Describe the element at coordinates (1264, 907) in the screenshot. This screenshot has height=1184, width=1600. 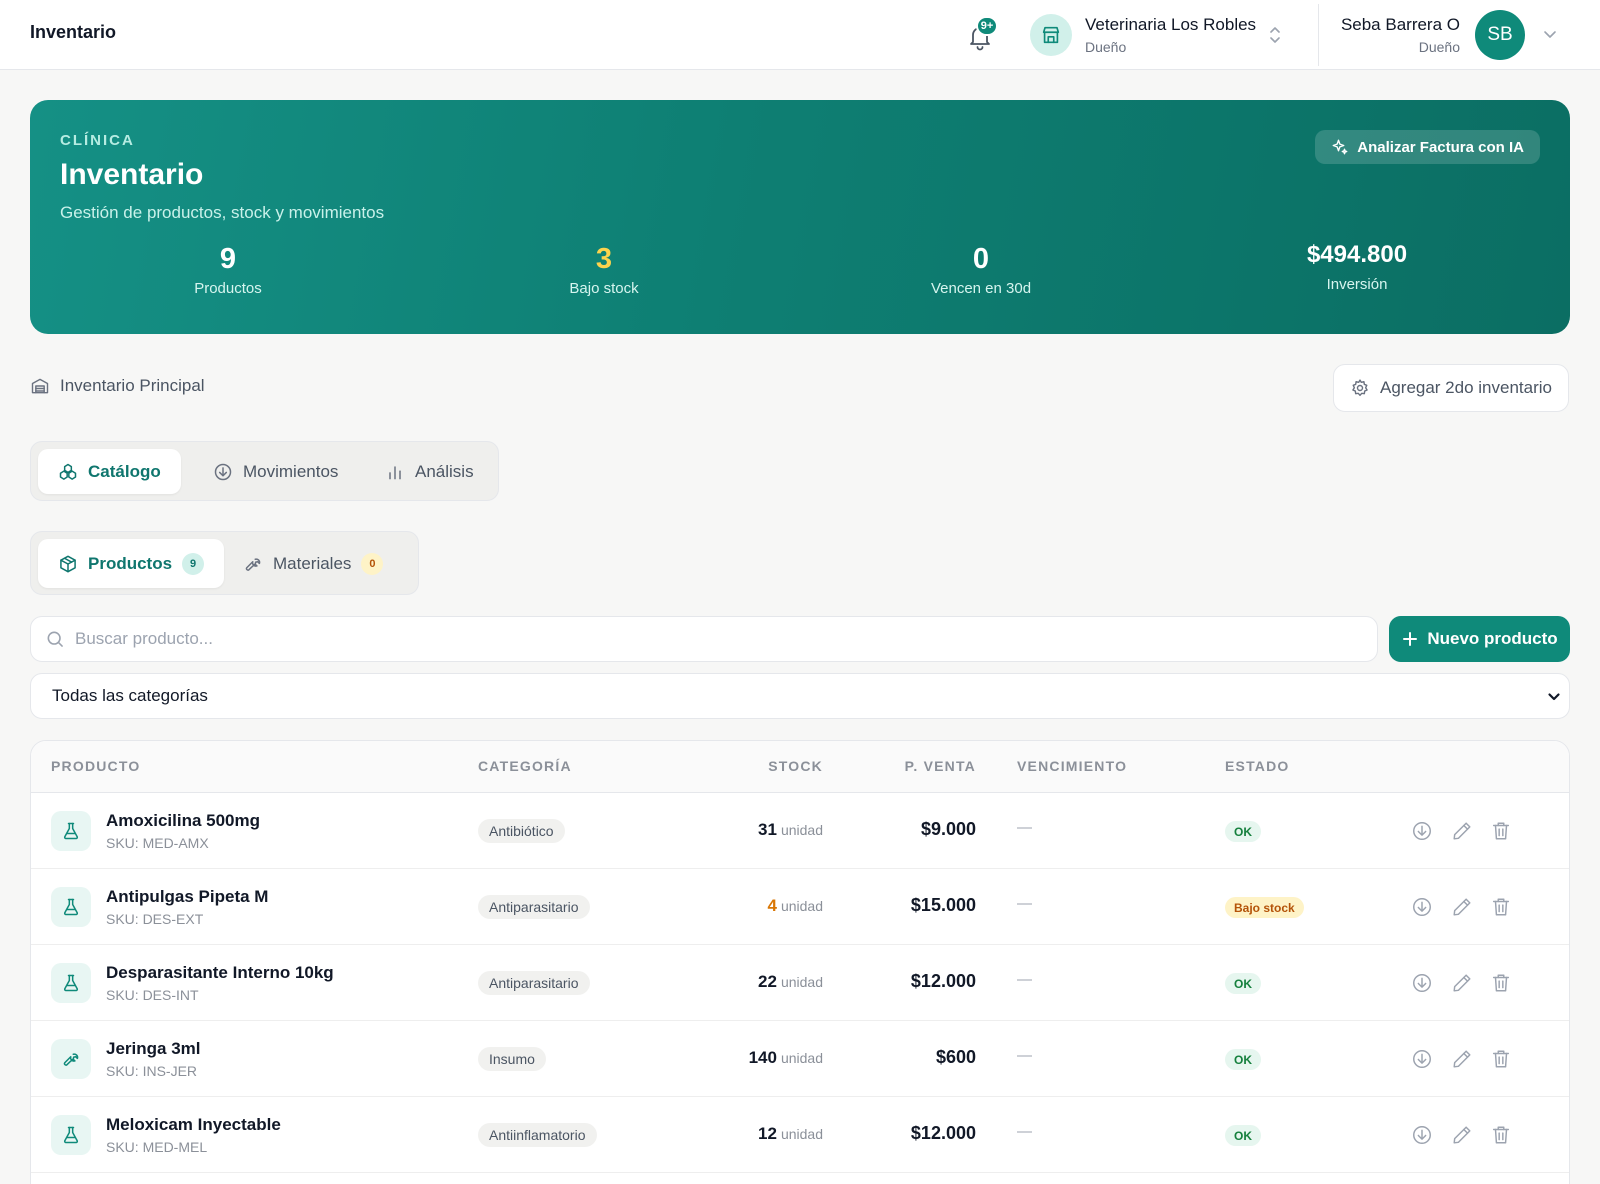
I see `status-badge: Bajo stock` at that location.